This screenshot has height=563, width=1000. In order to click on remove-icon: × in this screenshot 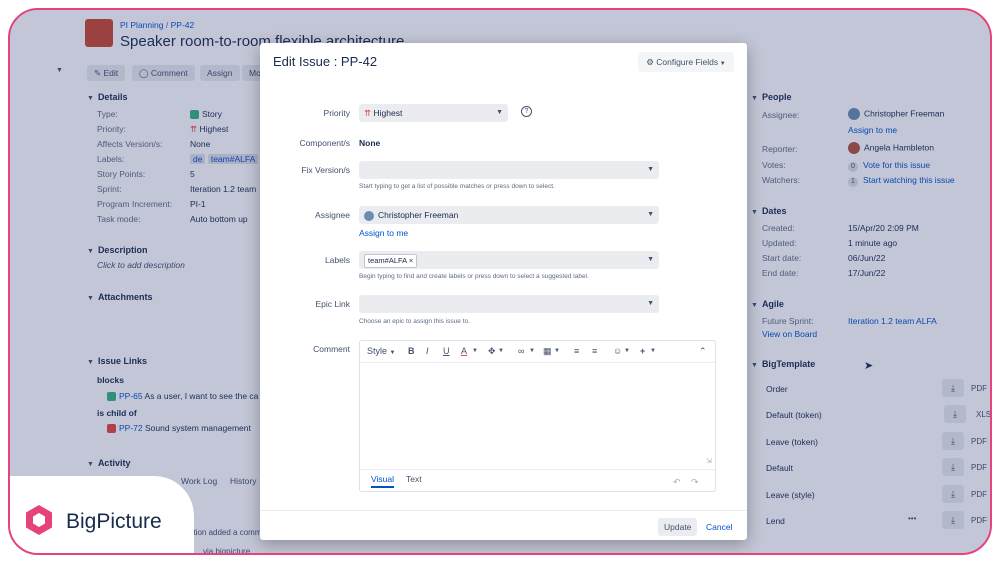, I will do `click(411, 260)`.